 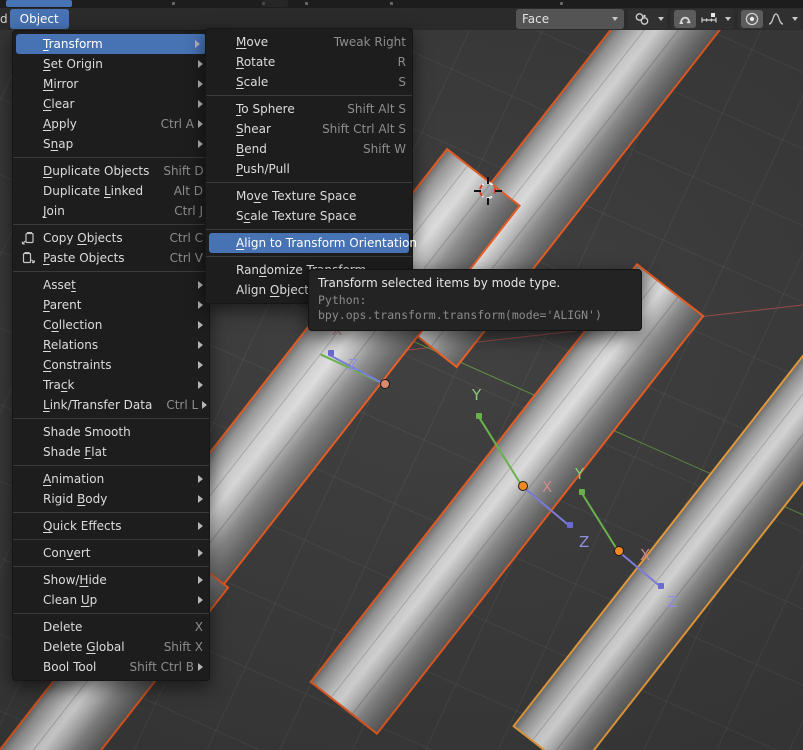 What do you see at coordinates (111, 345) in the screenshot?
I see `object-menu-item-relations: Relations` at bounding box center [111, 345].